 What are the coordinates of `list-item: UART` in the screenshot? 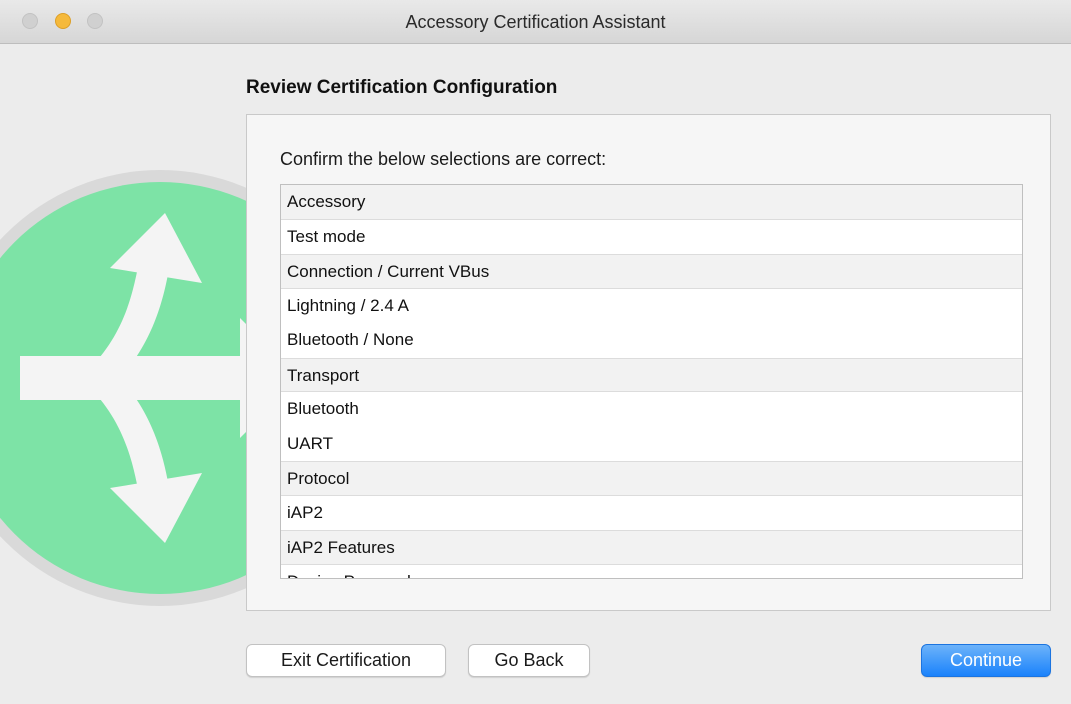 It's located at (651, 444).